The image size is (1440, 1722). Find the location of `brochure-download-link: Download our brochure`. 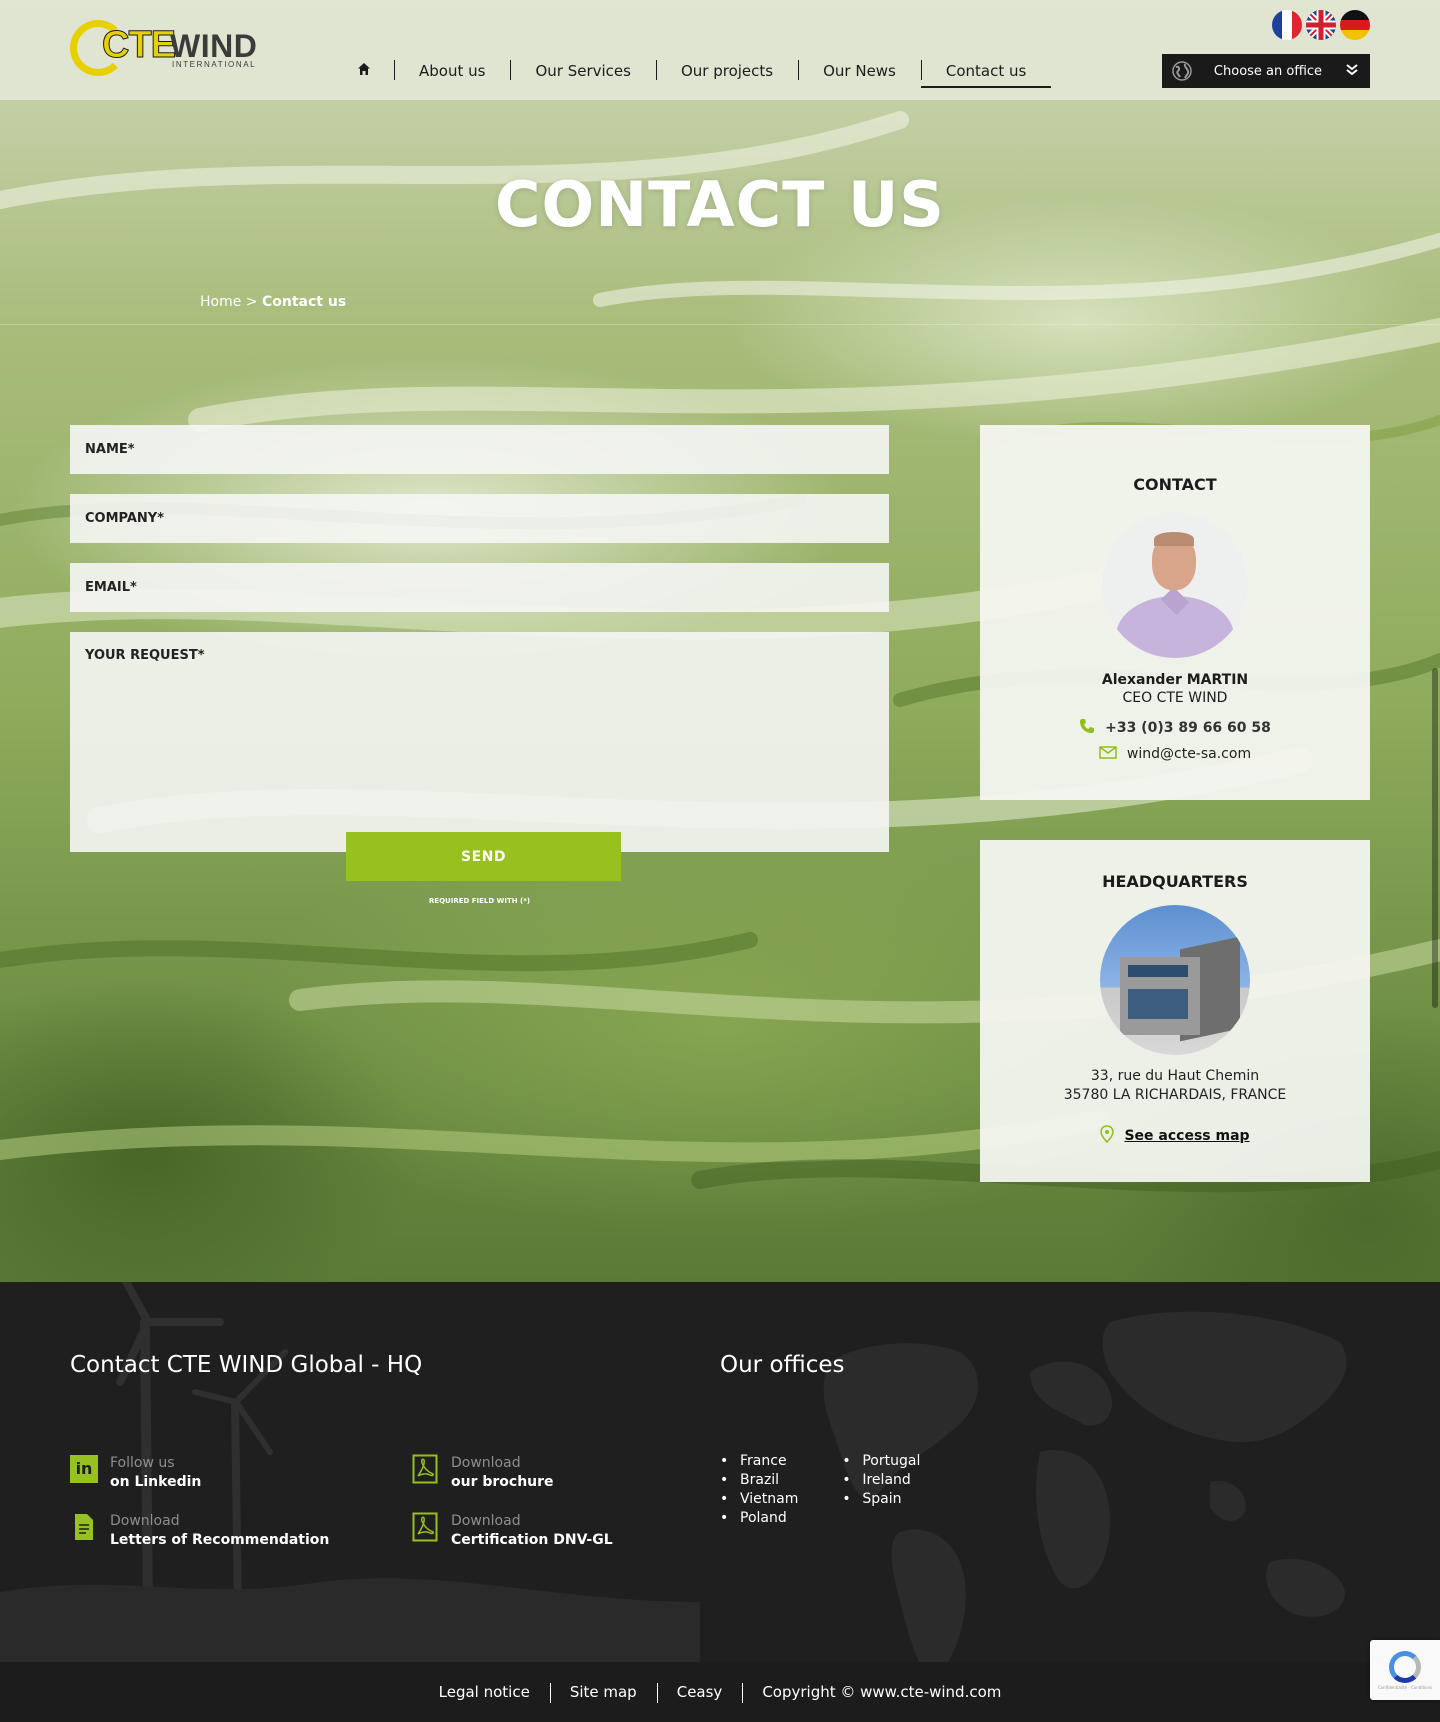

brochure-download-link: Download our brochure is located at coordinates (482, 1473).